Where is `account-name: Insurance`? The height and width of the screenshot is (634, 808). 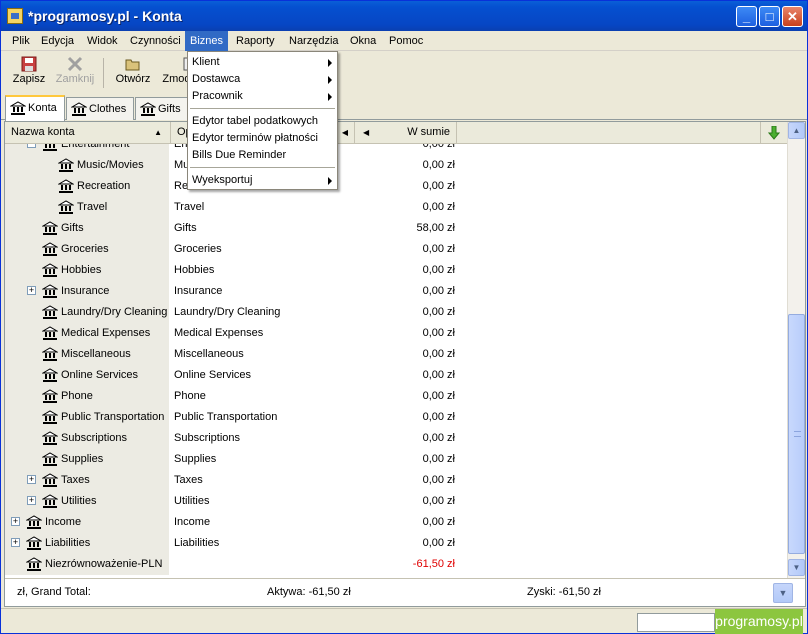
account-name: Insurance is located at coordinates (85, 291).